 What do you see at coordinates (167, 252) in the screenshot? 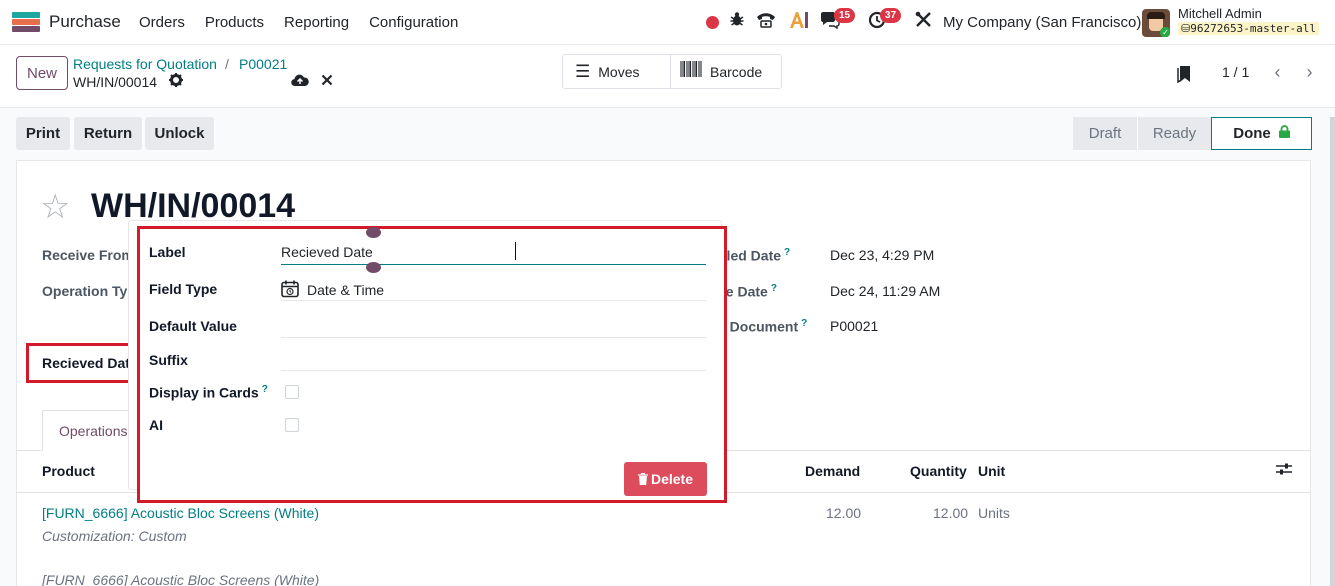
I see `label-label: Label` at bounding box center [167, 252].